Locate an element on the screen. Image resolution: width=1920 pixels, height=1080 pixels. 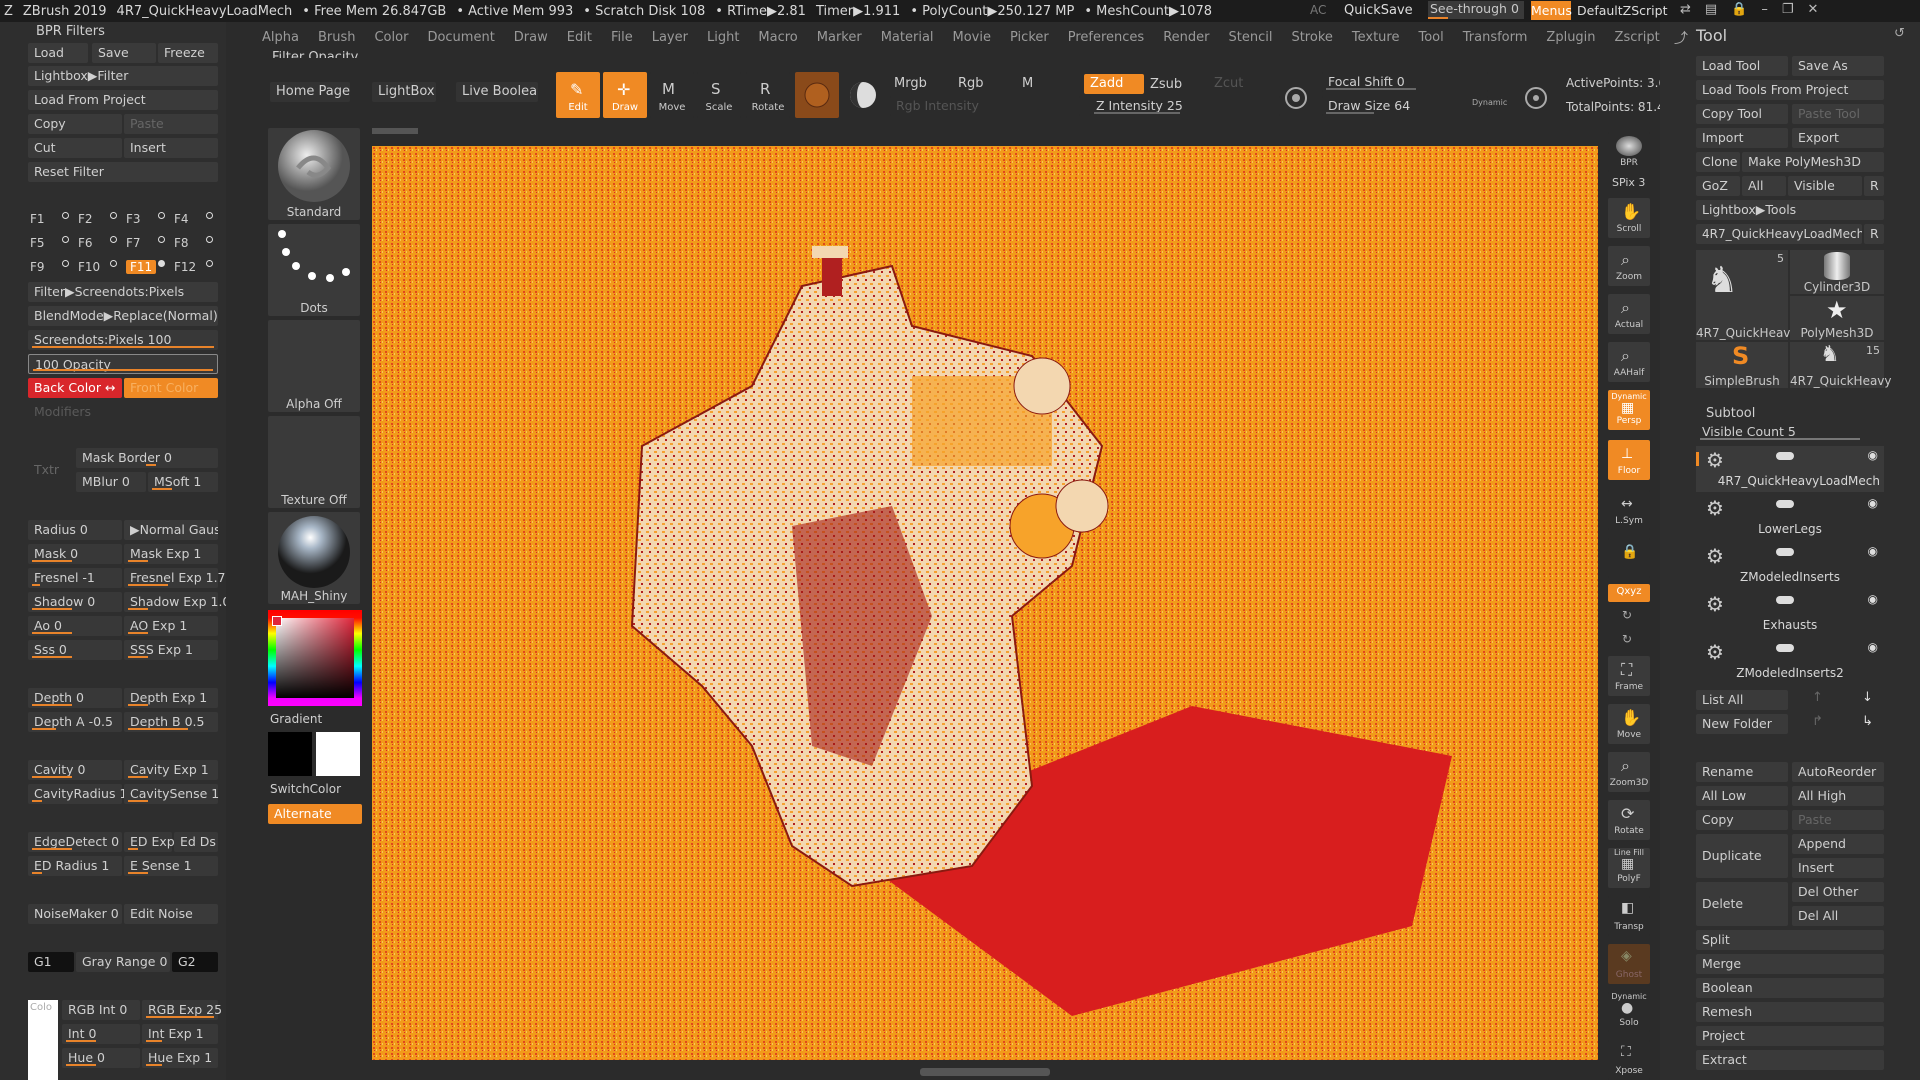
cavity-radius-slider: CavityRadius 1 is located at coordinates (77, 794).